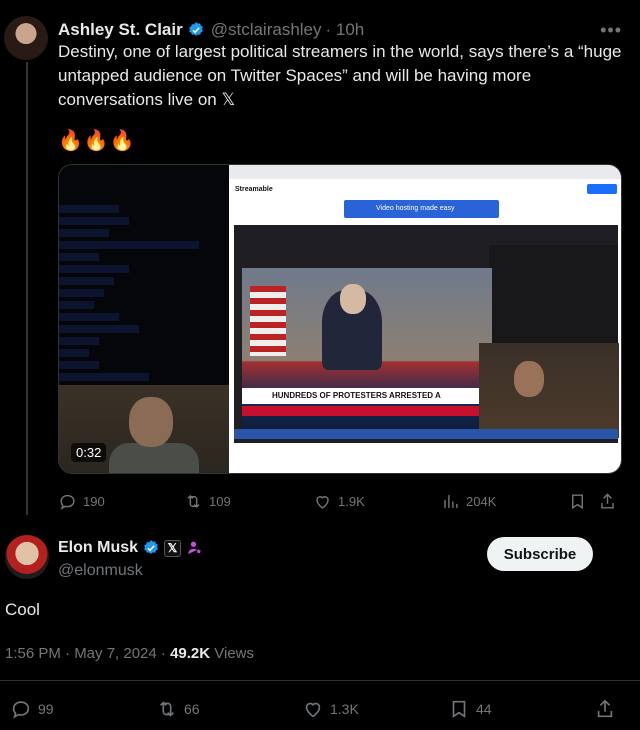 The height and width of the screenshot is (730, 640). I want to click on post-emoji: 🔥🔥🔥, so click(97, 141).